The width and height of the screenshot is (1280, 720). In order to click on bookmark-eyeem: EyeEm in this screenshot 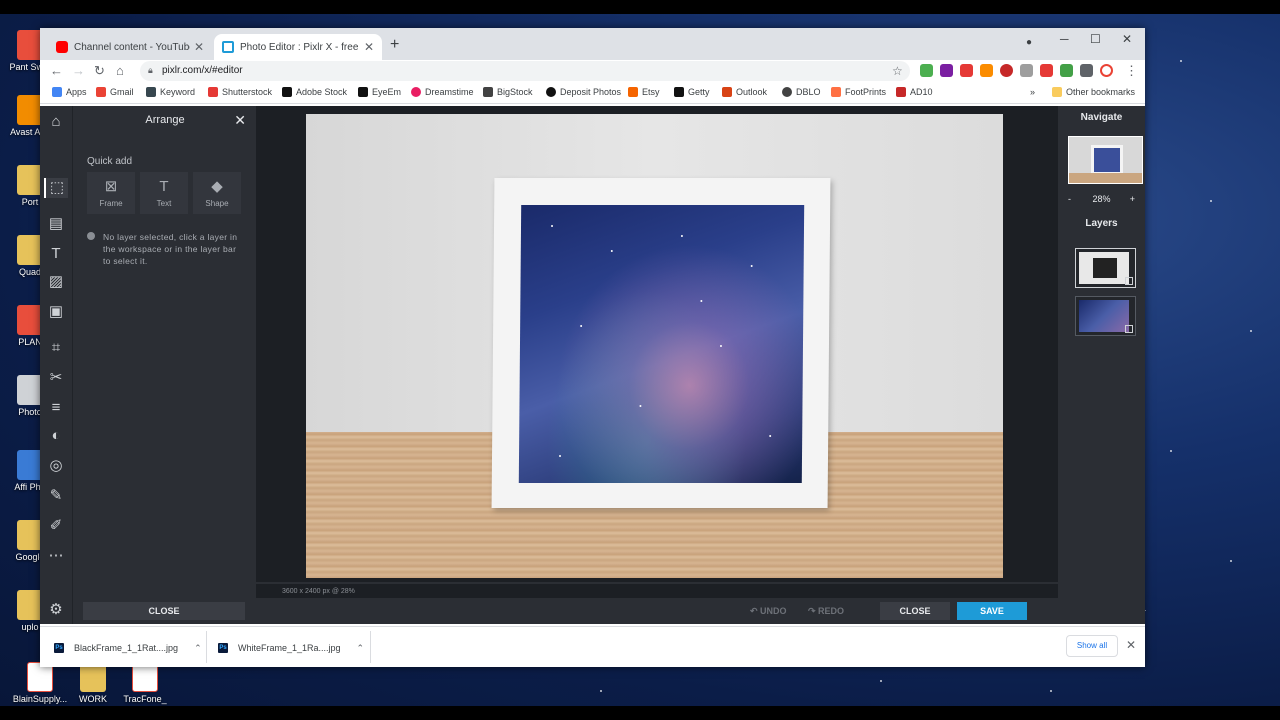, I will do `click(379, 92)`.